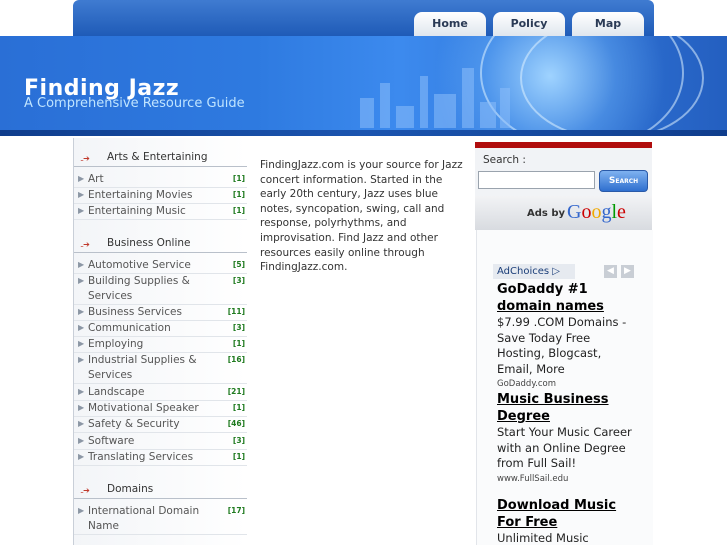 The height and width of the screenshot is (547, 727). What do you see at coordinates (150, 457) in the screenshot?
I see `category-item-label: Translating Services` at bounding box center [150, 457].